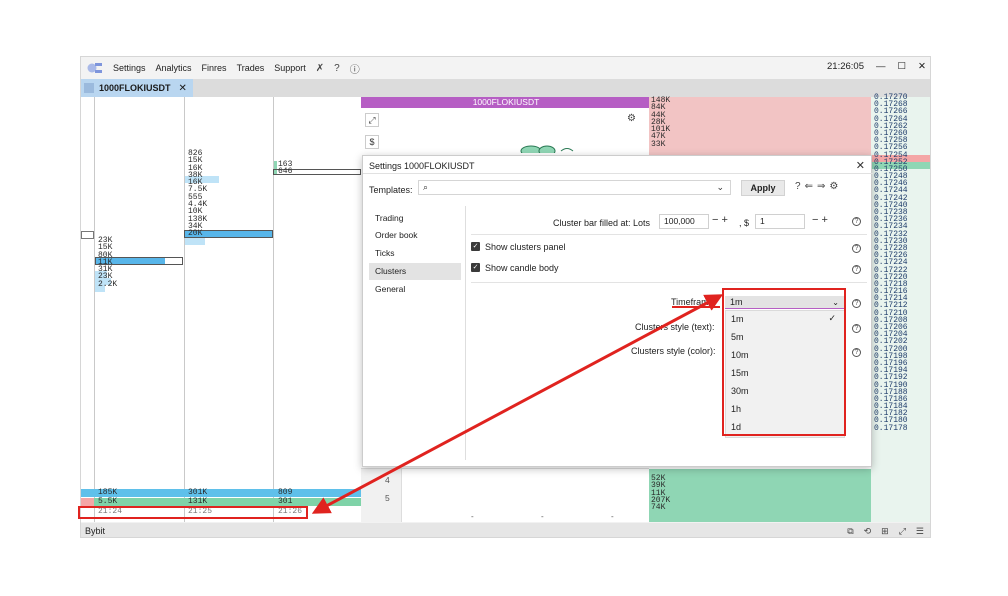 The width and height of the screenshot is (1008, 596). Describe the element at coordinates (198, 492) in the screenshot. I see `cluster-total-cell: 301K` at that location.